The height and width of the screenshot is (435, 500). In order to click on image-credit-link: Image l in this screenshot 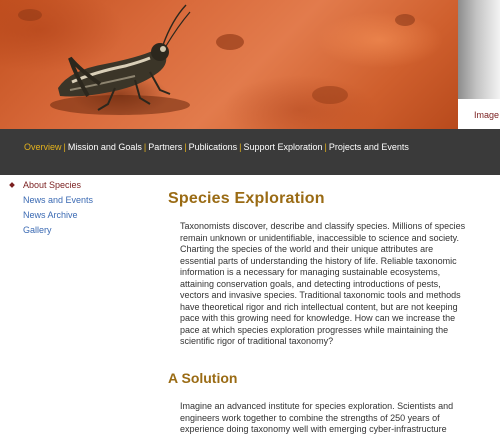, I will do `click(487, 115)`.